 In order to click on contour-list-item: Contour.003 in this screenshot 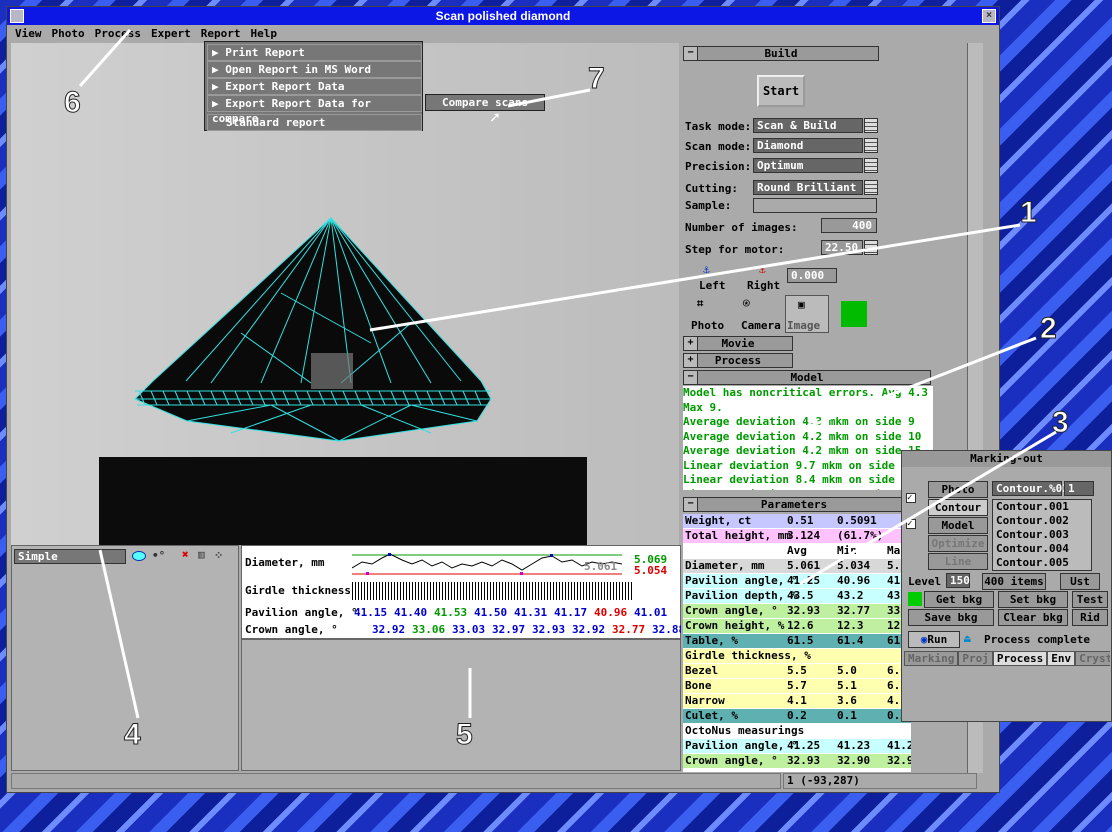, I will do `click(1043, 535)`.